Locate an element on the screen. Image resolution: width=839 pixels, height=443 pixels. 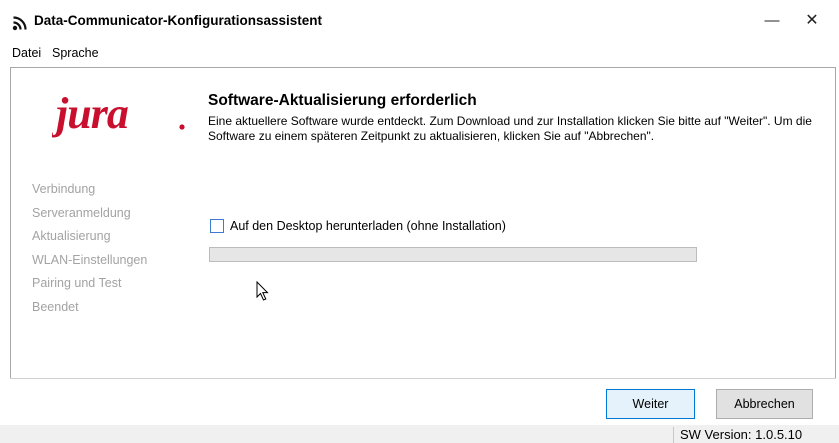
step-aktualisierung: Aktualisierung is located at coordinates (71, 236).